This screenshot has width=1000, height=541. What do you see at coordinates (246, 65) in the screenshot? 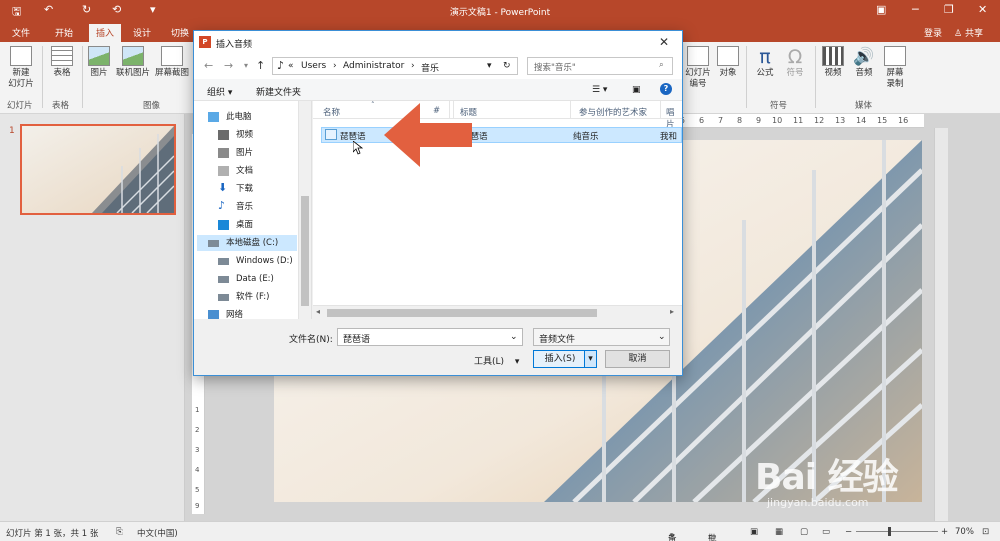
I see `recent-dropdown-icon: ▾` at bounding box center [246, 65].